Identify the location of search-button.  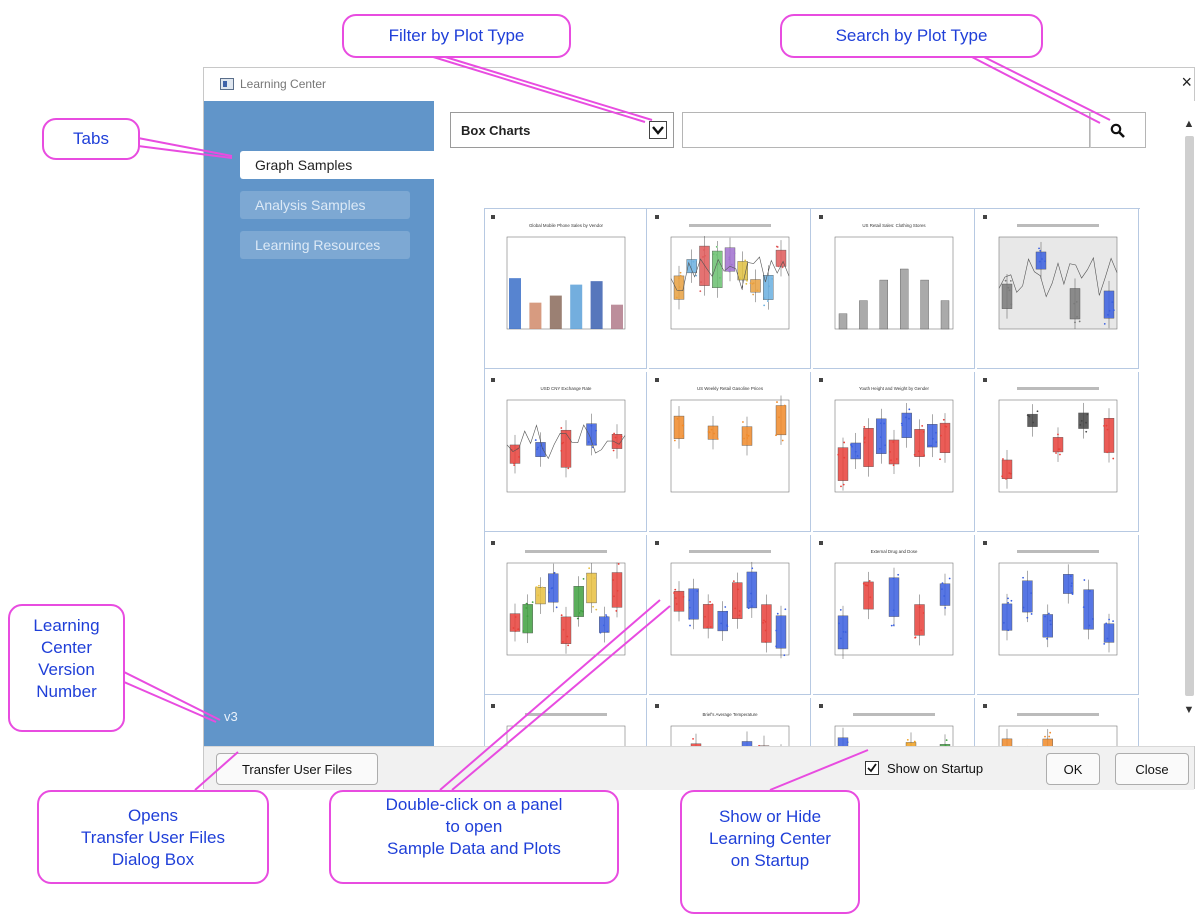
(1118, 130).